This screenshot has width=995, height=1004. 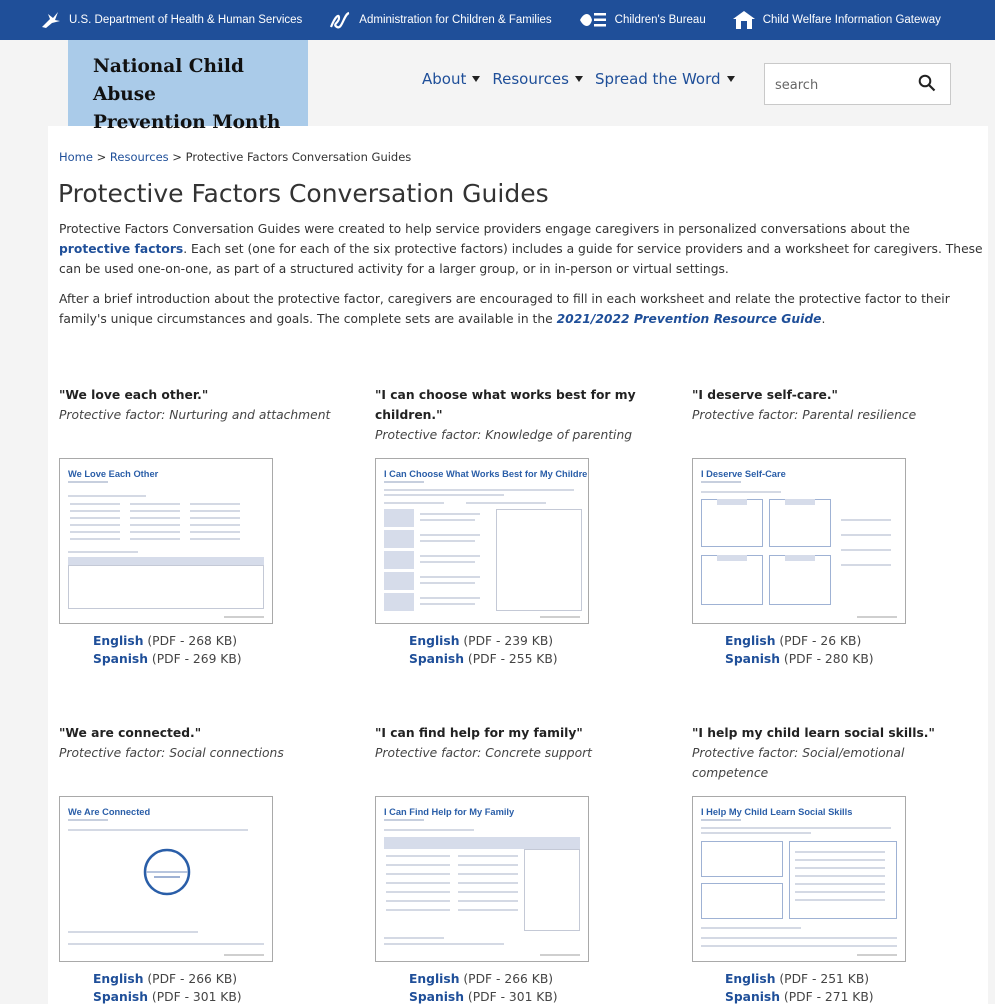 I want to click on guide-thumbnail-5: I Can Find Help for My Family, so click(x=482, y=879).